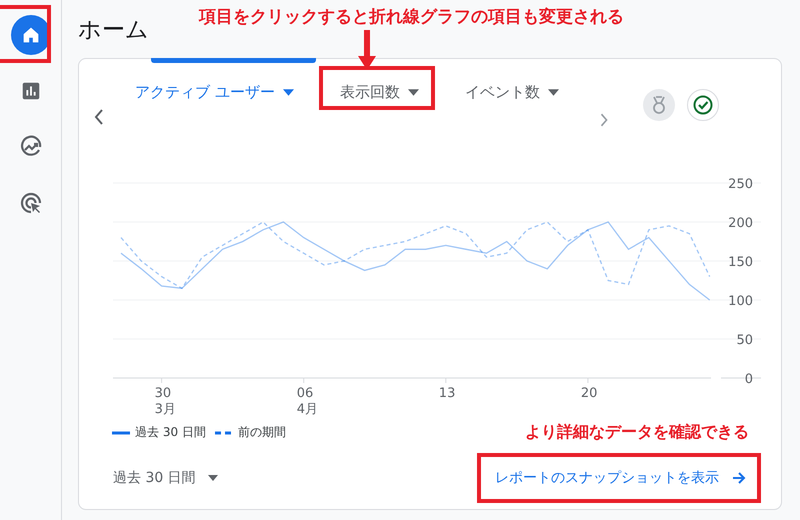 The height and width of the screenshot is (520, 800). Describe the element at coordinates (411, 17) in the screenshot. I see `annotation-text: 項目をクリックすると折れ線グラフの項目も変更される` at that location.